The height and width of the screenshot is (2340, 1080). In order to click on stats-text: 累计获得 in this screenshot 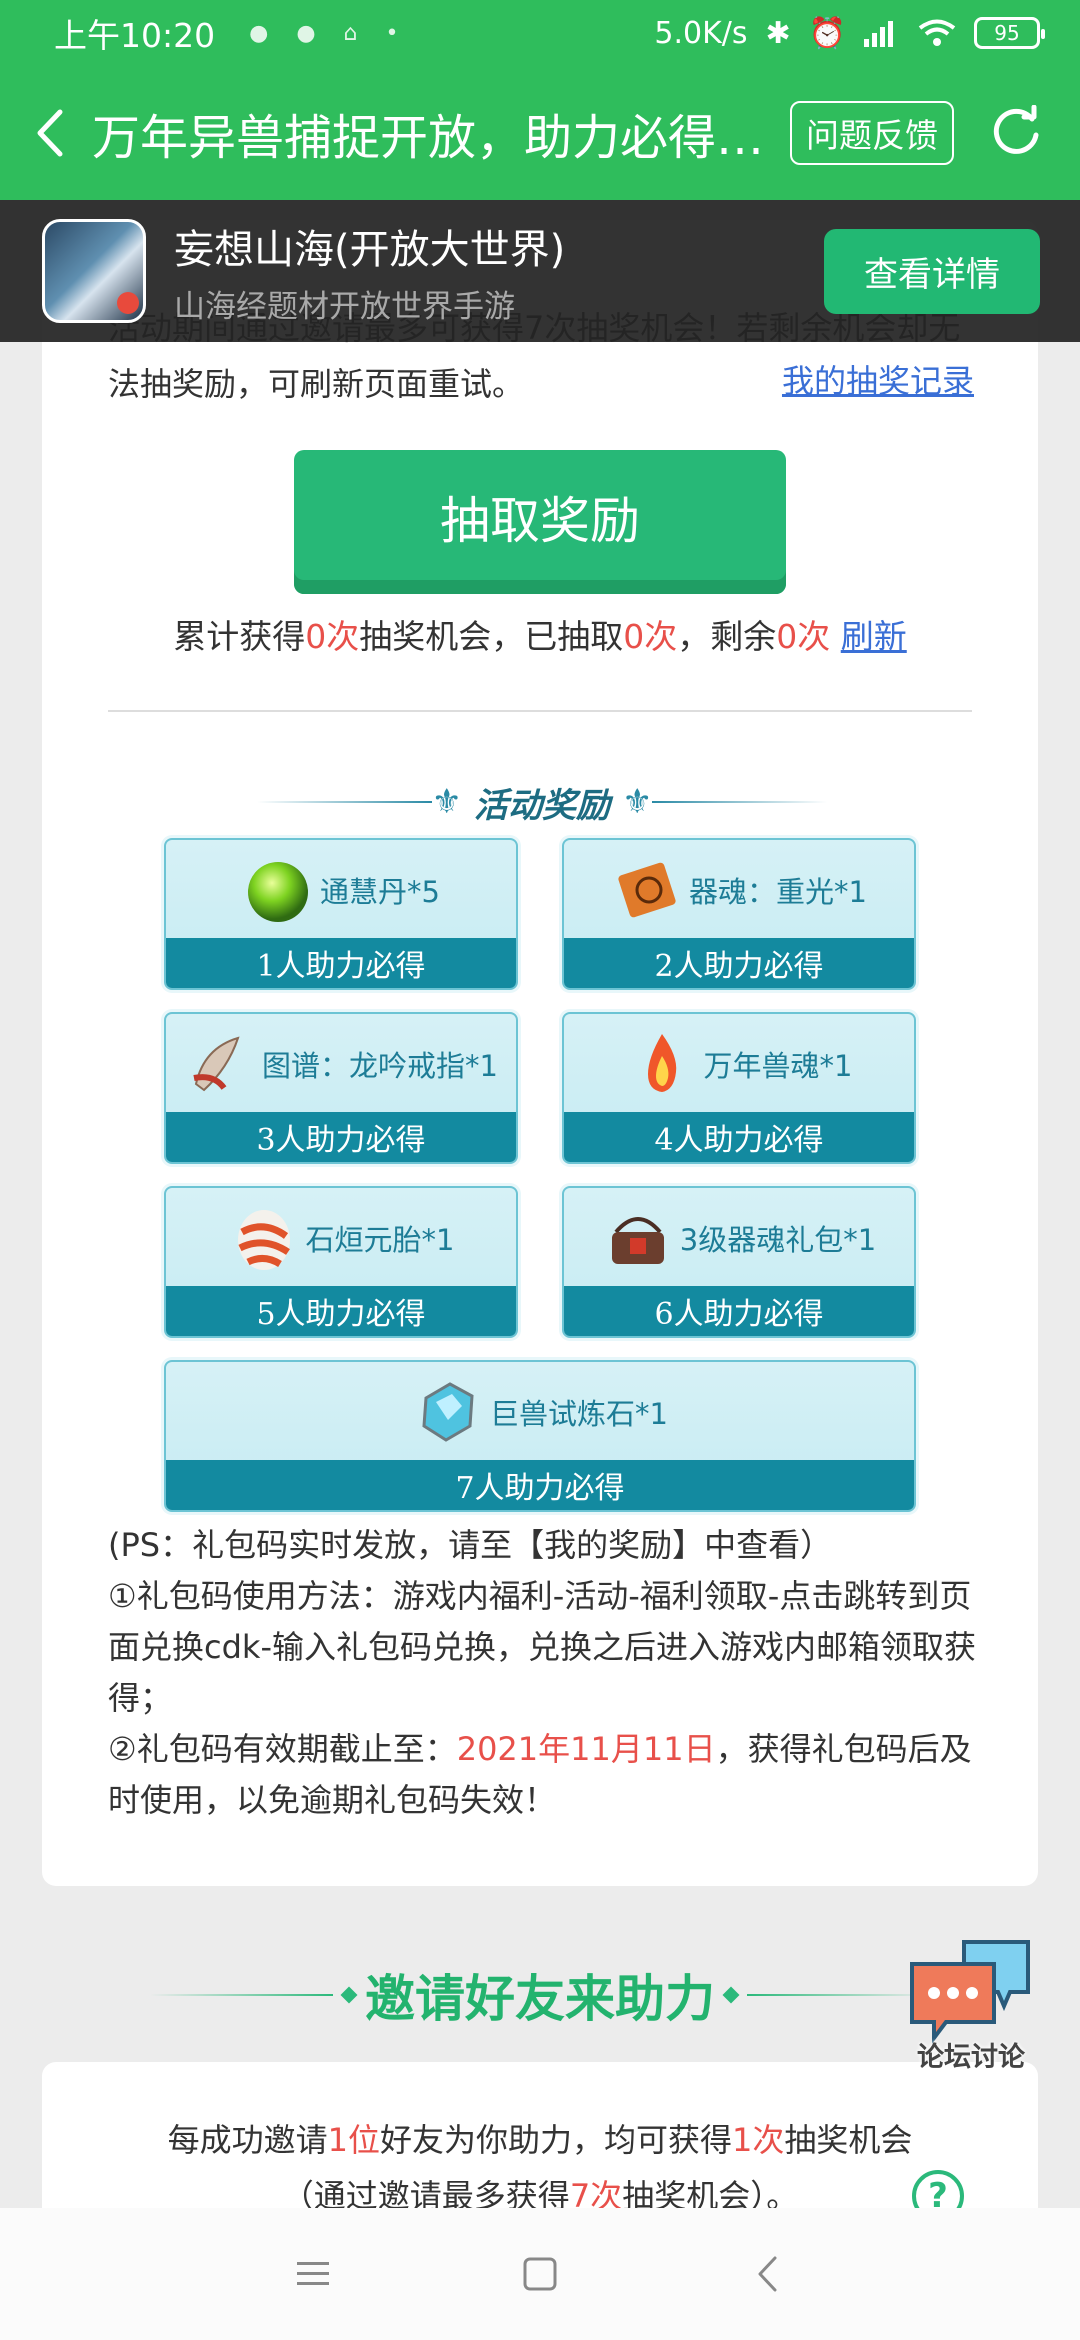, I will do `click(239, 636)`.